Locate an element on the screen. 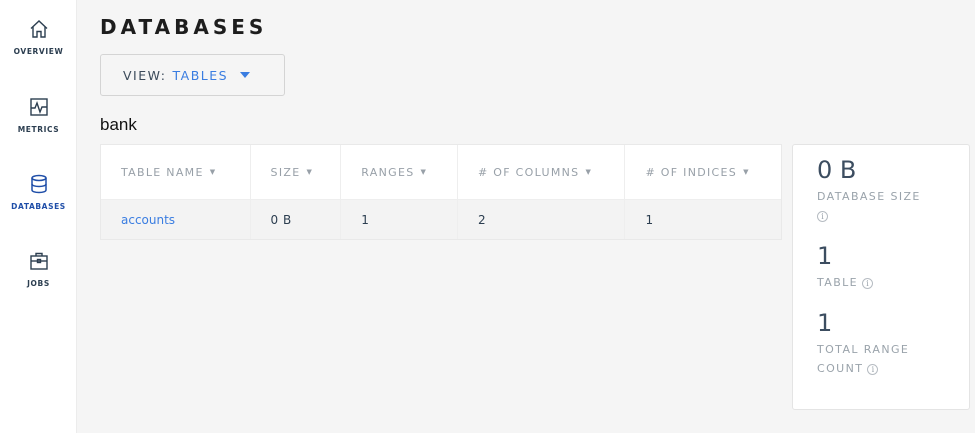 This screenshot has height=433, width=975. sidebar: OVERVIEW METRICS DATABASES JOBS is located at coordinates (38, 216).